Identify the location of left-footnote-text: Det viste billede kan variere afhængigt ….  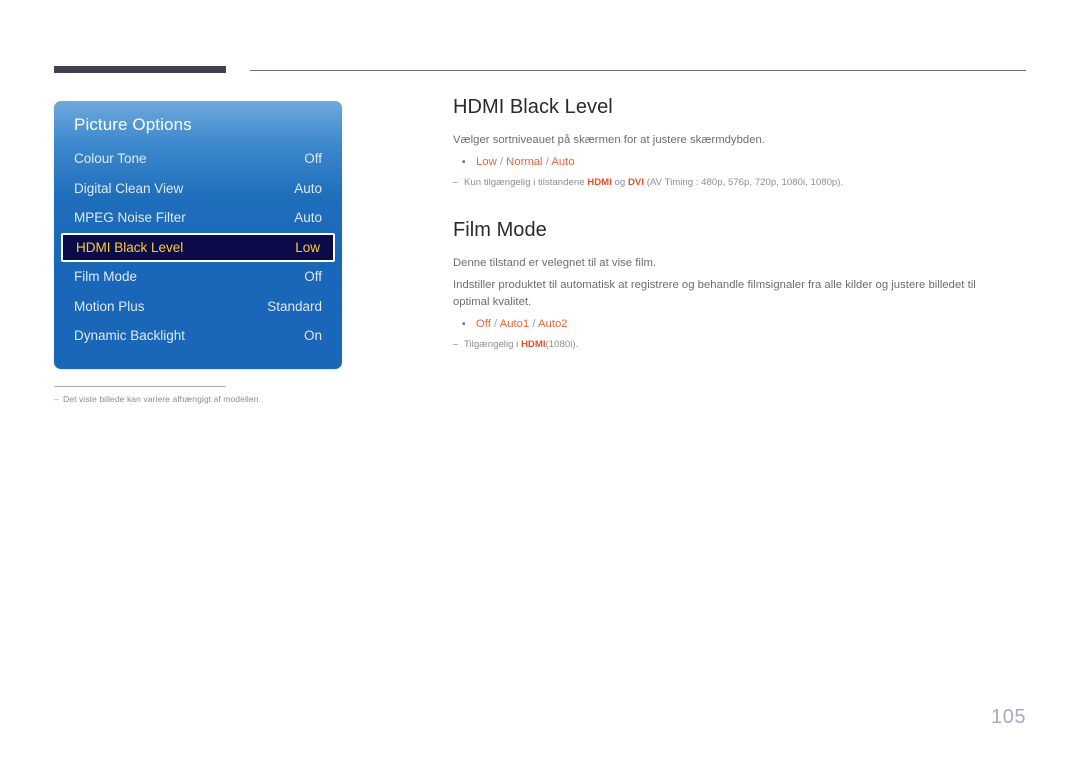
(162, 399).